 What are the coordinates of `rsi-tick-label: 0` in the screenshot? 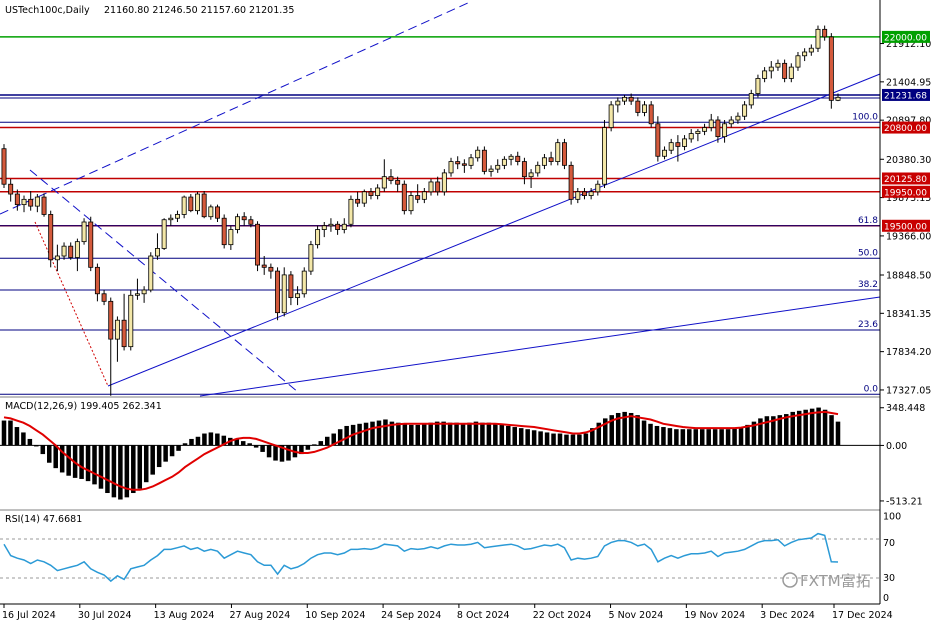 It's located at (886, 598).